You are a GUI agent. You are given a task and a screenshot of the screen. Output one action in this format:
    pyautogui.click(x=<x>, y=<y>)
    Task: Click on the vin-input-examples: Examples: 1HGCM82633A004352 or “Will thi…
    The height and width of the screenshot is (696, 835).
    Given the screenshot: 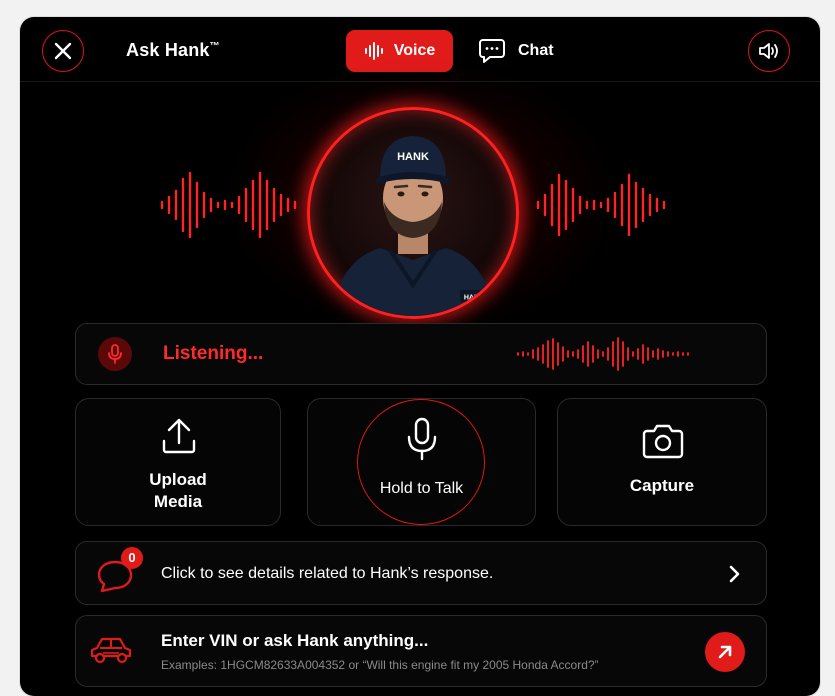 What is the action you would take?
    pyautogui.click(x=380, y=665)
    